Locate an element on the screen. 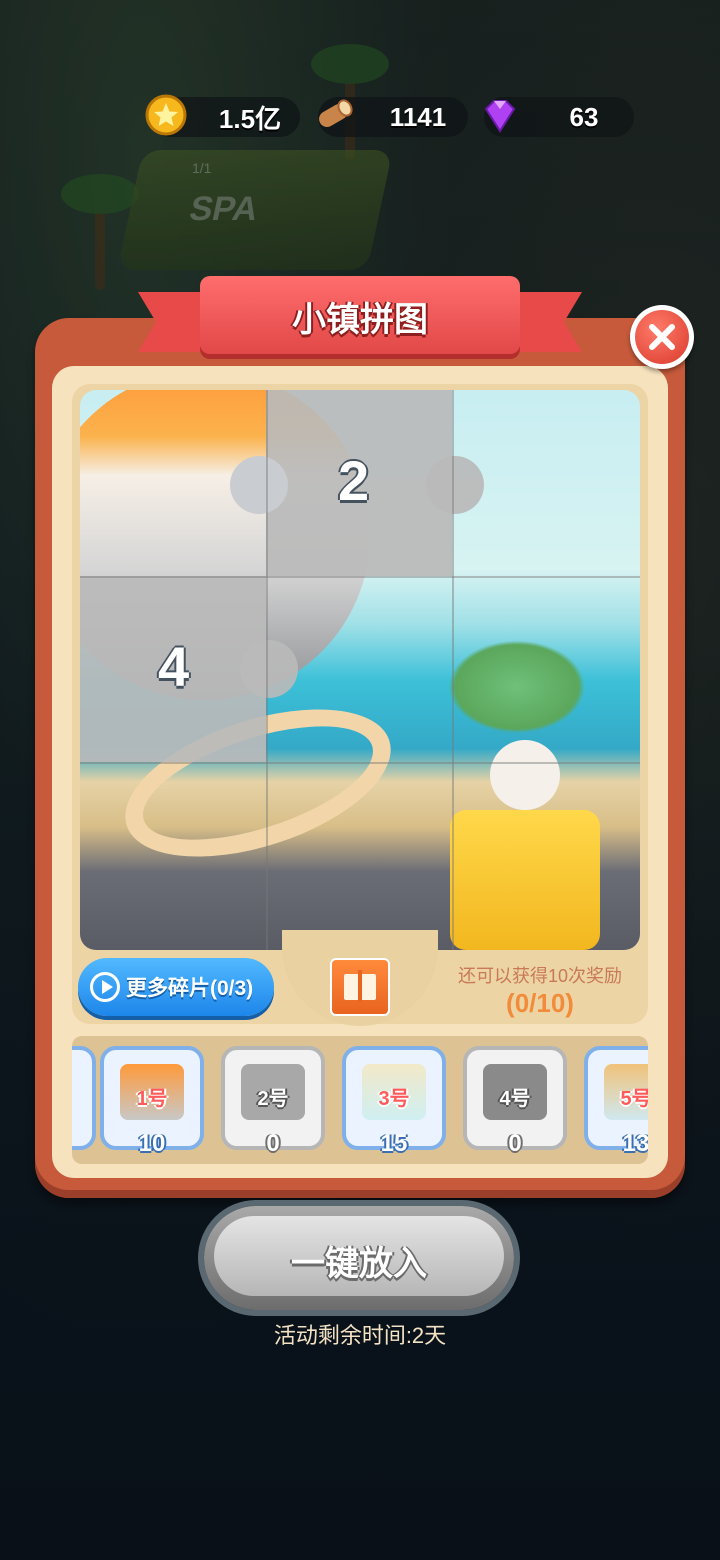 The height and width of the screenshot is (1560, 720). tray-piece-3: 3号 15 is located at coordinates (394, 1101).